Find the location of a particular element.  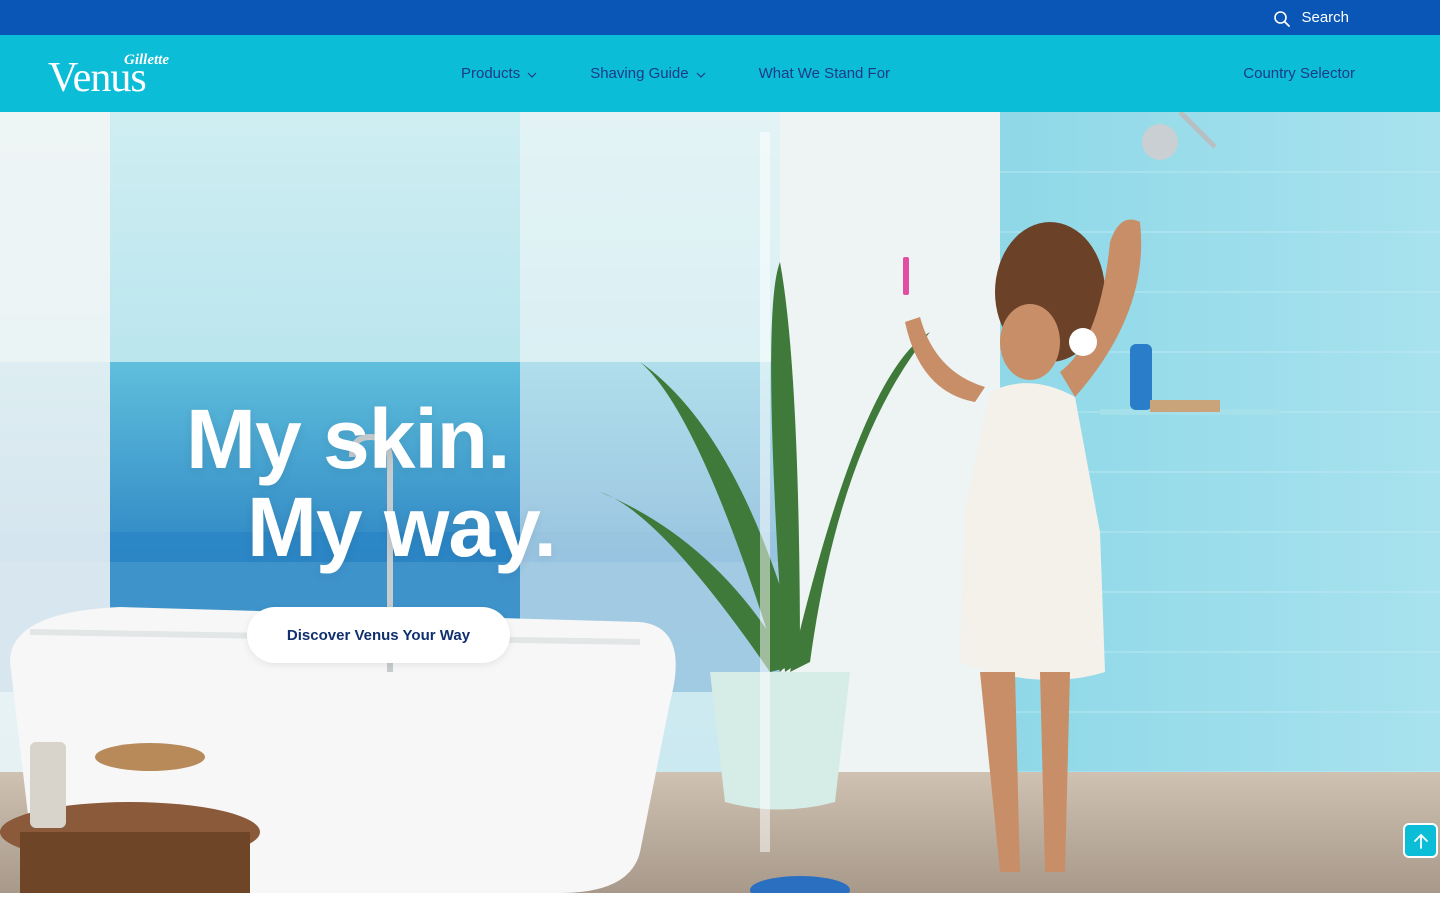

search-link: Search is located at coordinates (1311, 17).